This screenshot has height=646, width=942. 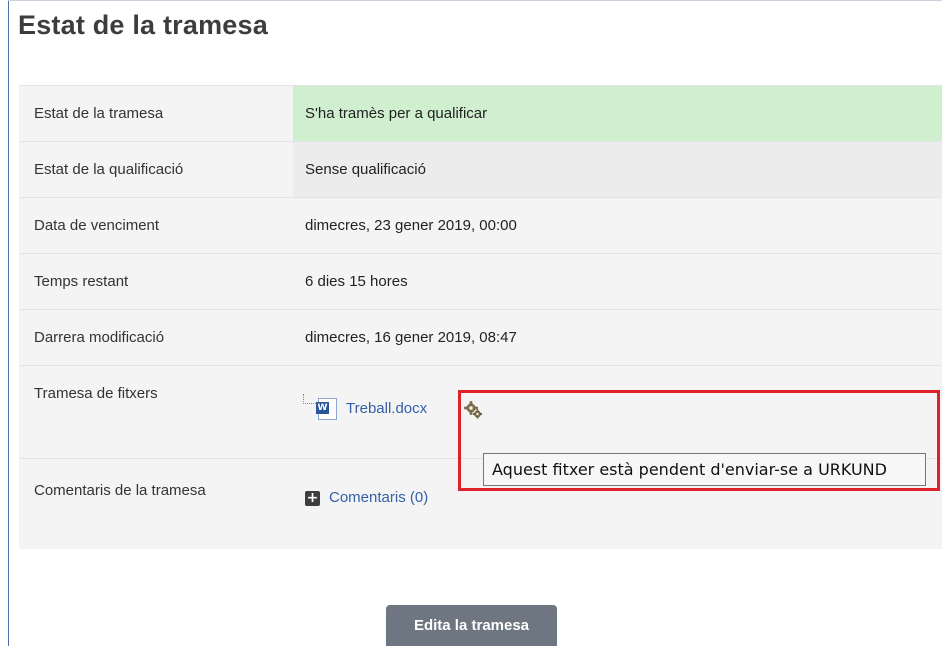 I want to click on comments-link: Comentaris (0), so click(x=378, y=497).